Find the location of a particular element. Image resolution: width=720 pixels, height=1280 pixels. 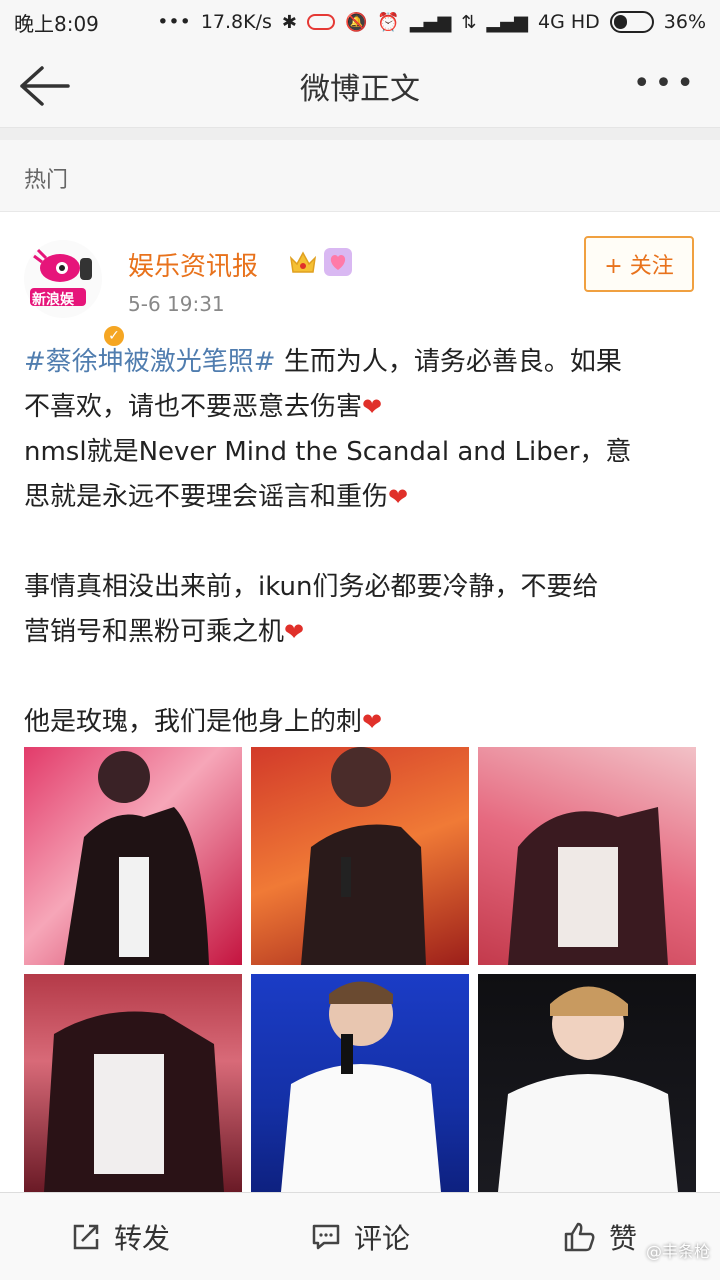

battery-percent: 36% is located at coordinates (684, 22).